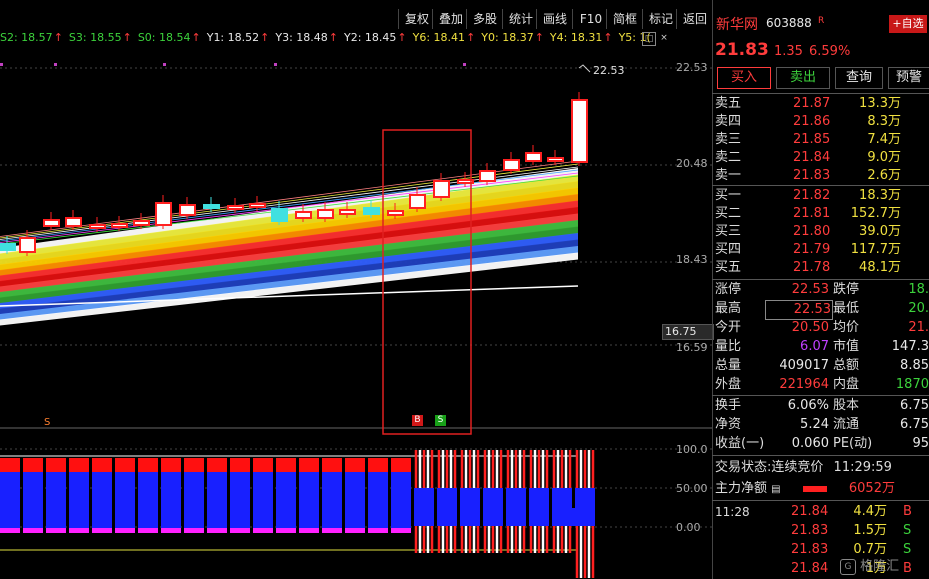  What do you see at coordinates (728, 308) in the screenshot?
I see `stat-label: 最高` at bounding box center [728, 308].